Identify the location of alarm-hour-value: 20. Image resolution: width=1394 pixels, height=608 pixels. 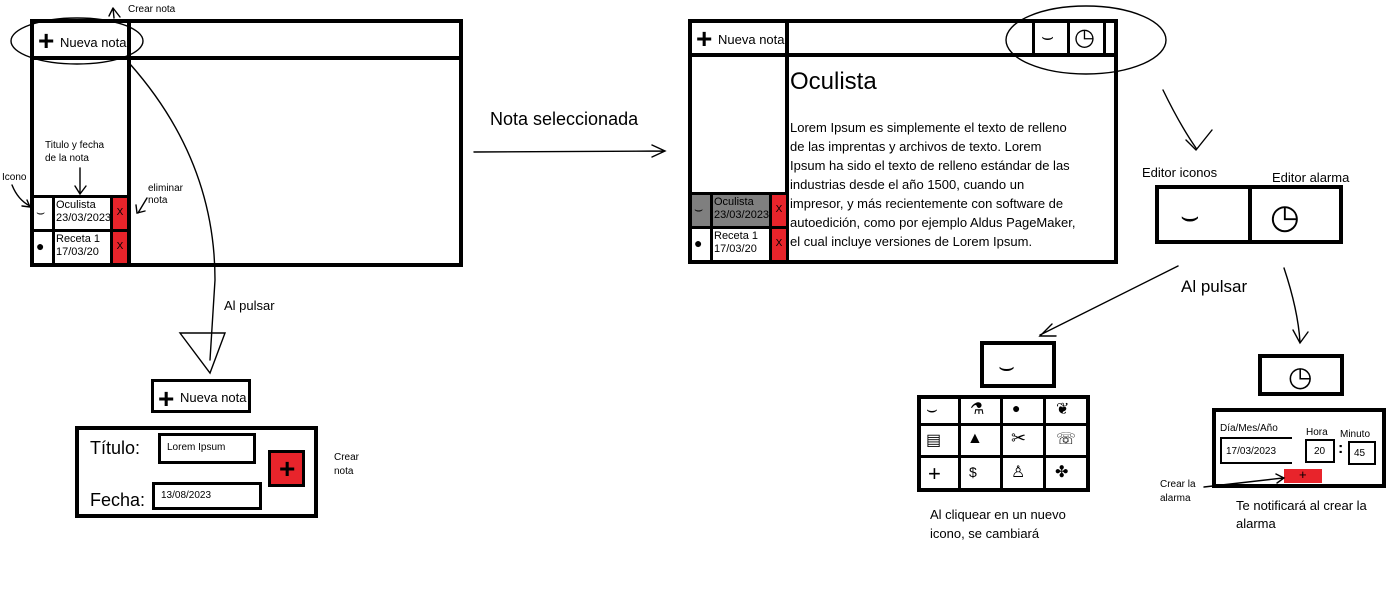
(1320, 451).